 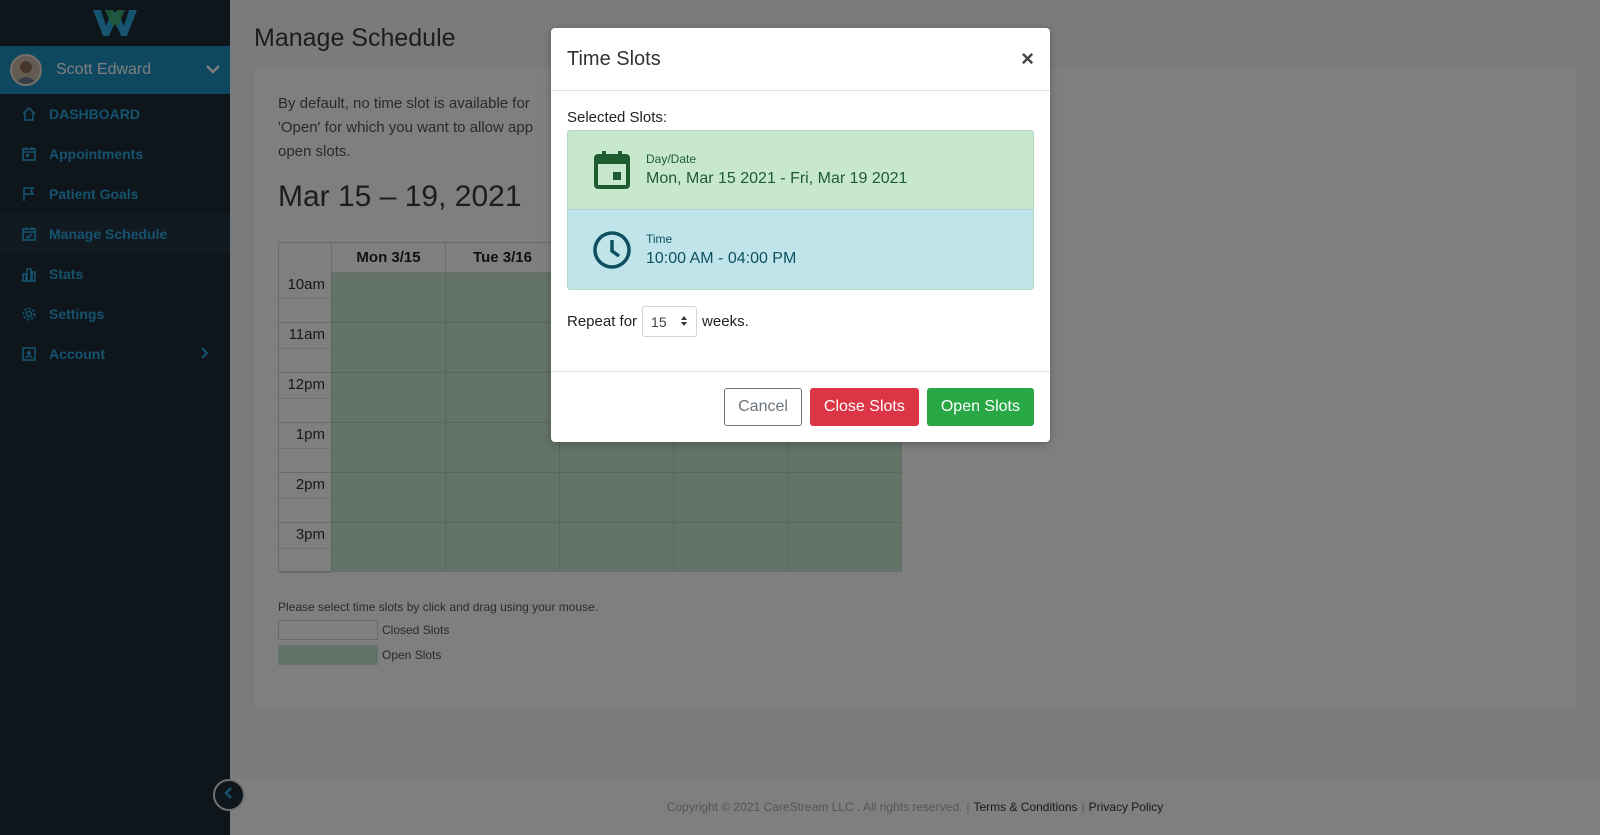 What do you see at coordinates (725, 321) in the screenshot?
I see `repeat-suffix: weeks.` at bounding box center [725, 321].